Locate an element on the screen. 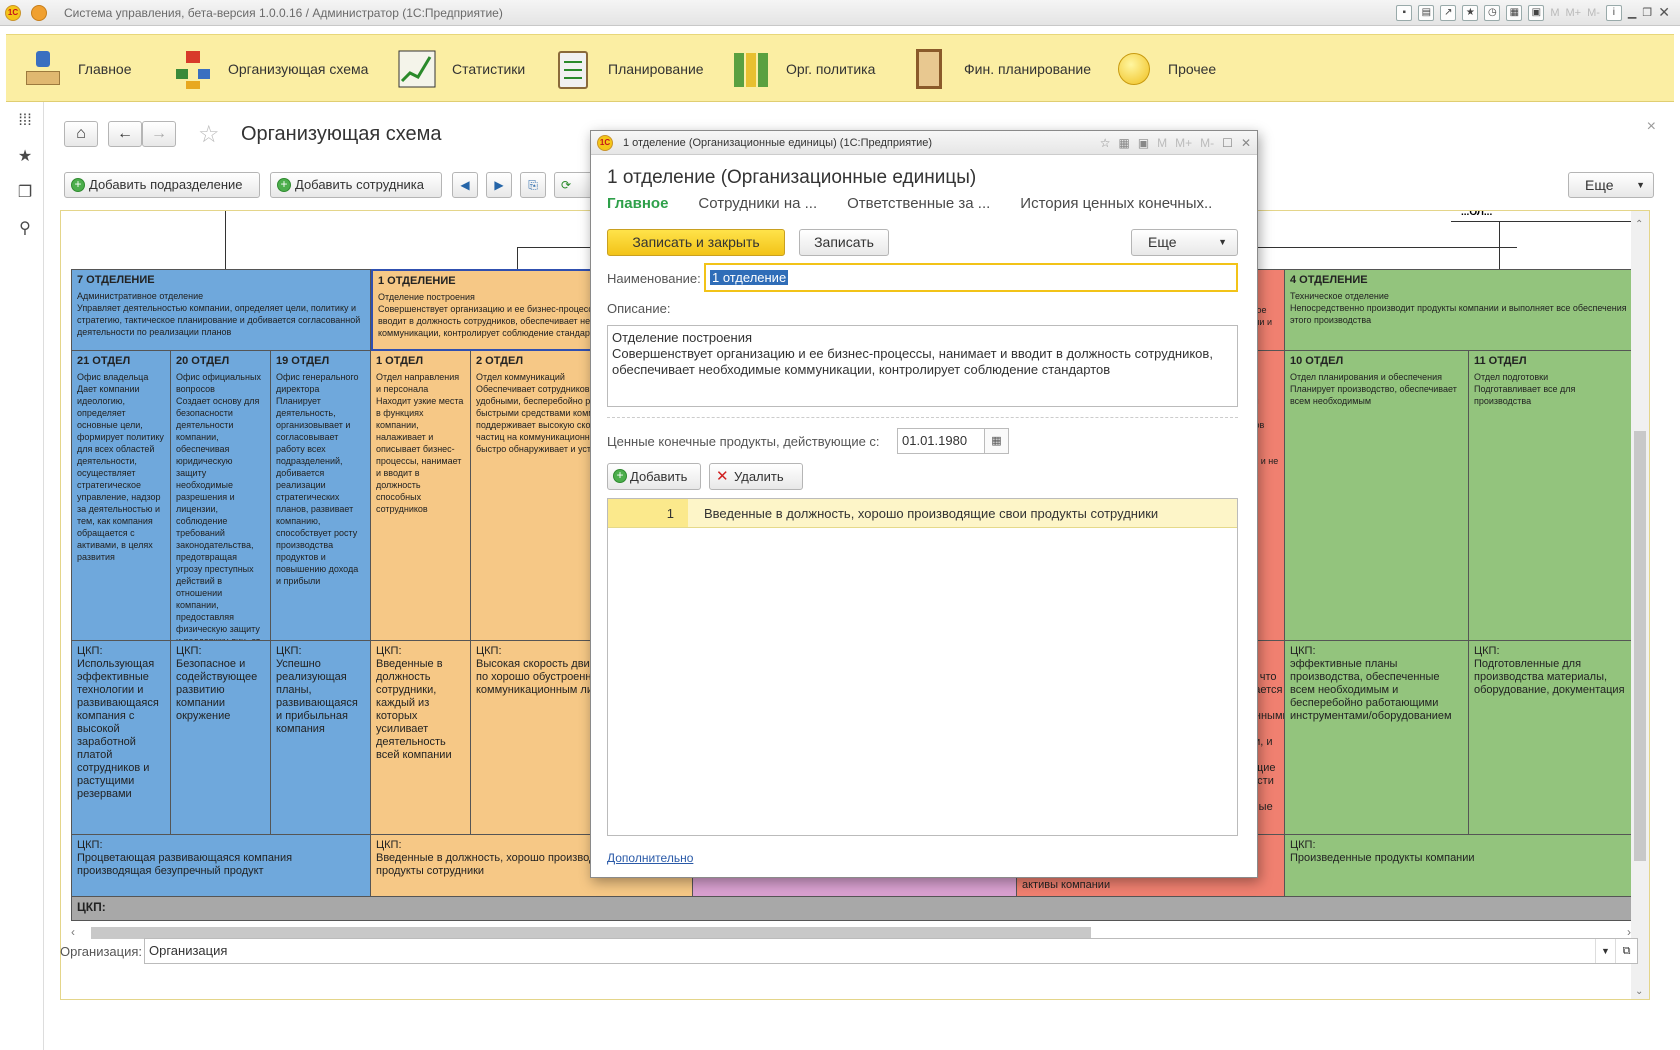 This screenshot has height=1050, width=1680. section-org-policy: Орг. политика is located at coordinates (802, 69).